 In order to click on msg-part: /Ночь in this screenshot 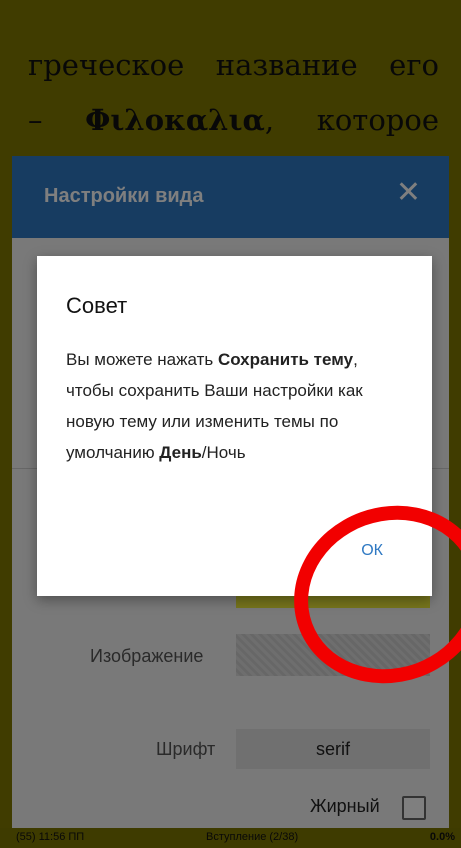, I will do `click(223, 452)`.